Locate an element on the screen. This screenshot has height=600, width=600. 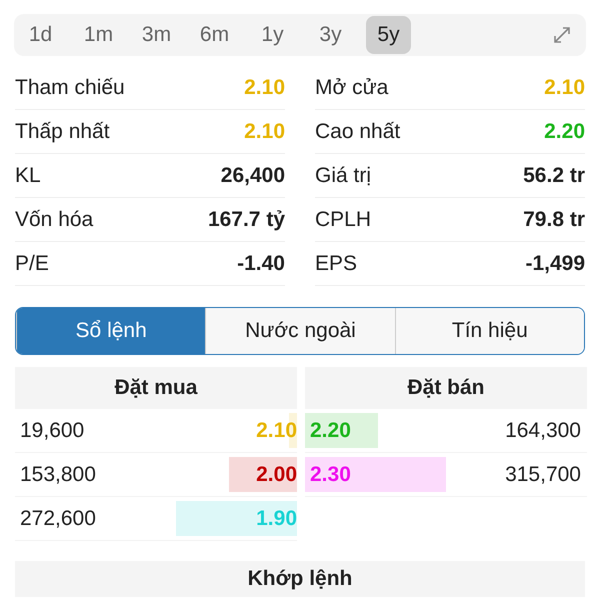
order-volume: 315,700 is located at coordinates (543, 474).